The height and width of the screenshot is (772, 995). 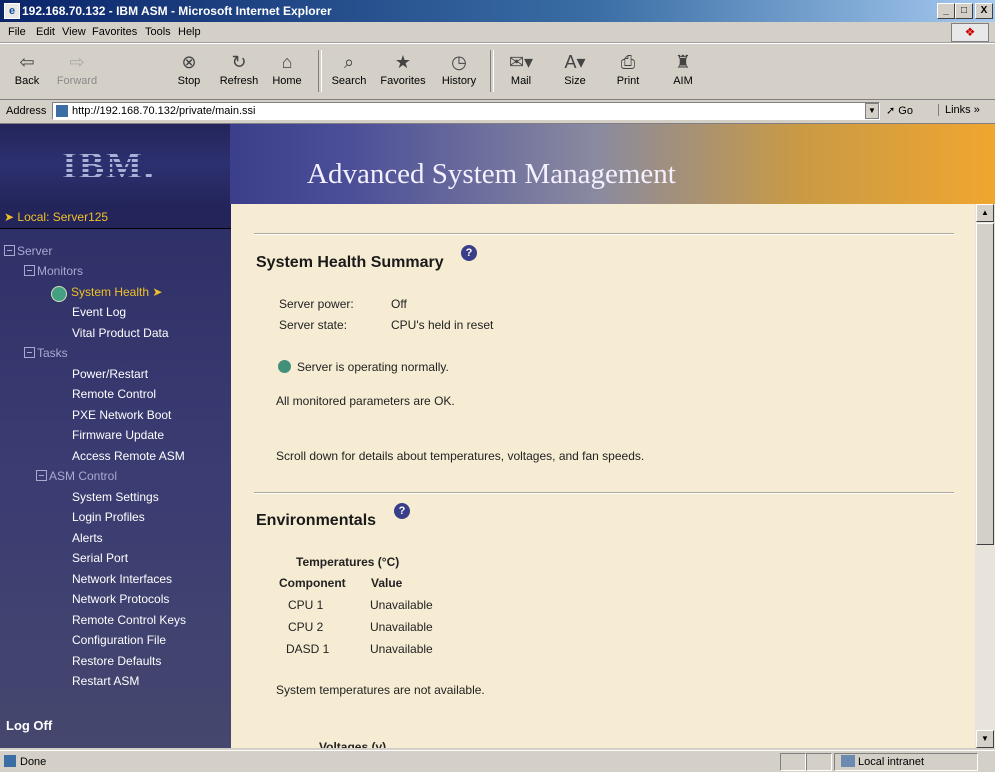 I want to click on refresh-icon: ↻, so click(x=239, y=62).